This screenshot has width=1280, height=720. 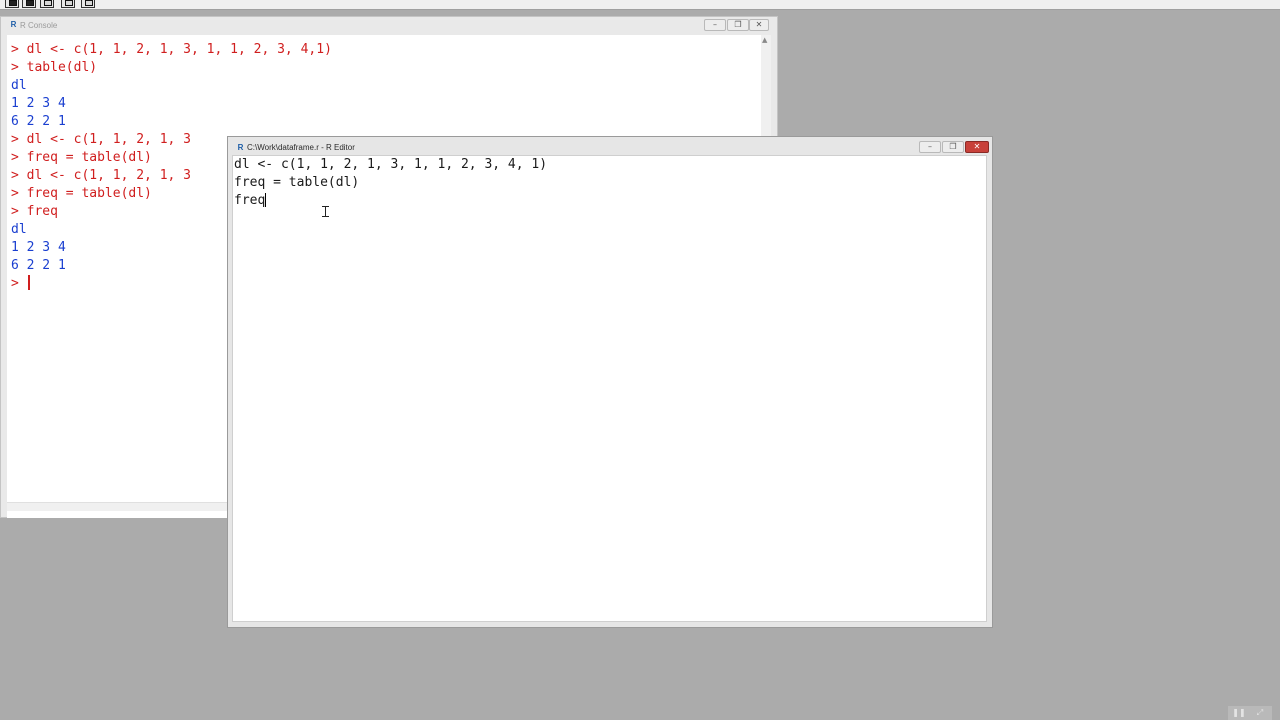 I want to click on save-workspace-icon, so click(x=47, y=4).